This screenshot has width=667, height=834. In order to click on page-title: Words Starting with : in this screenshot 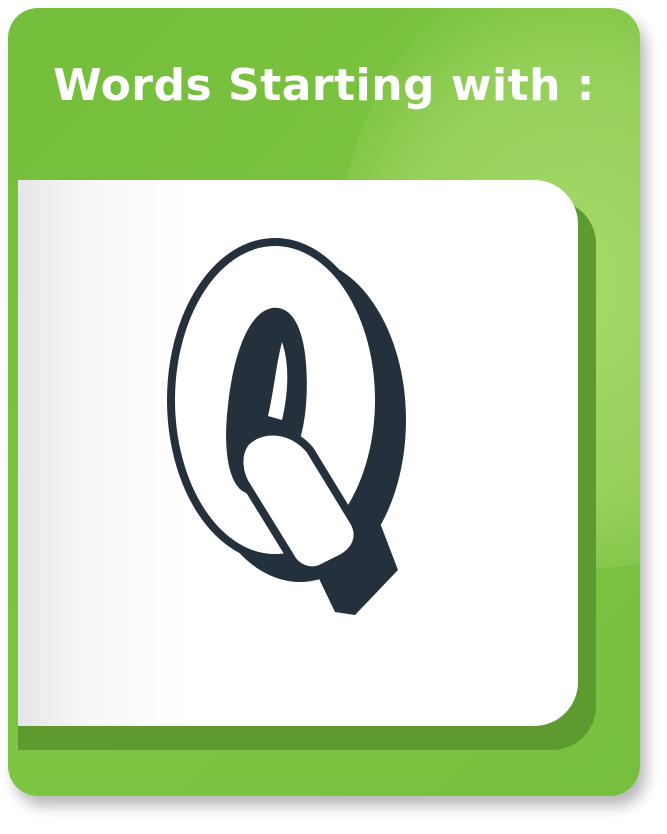, I will do `click(324, 85)`.